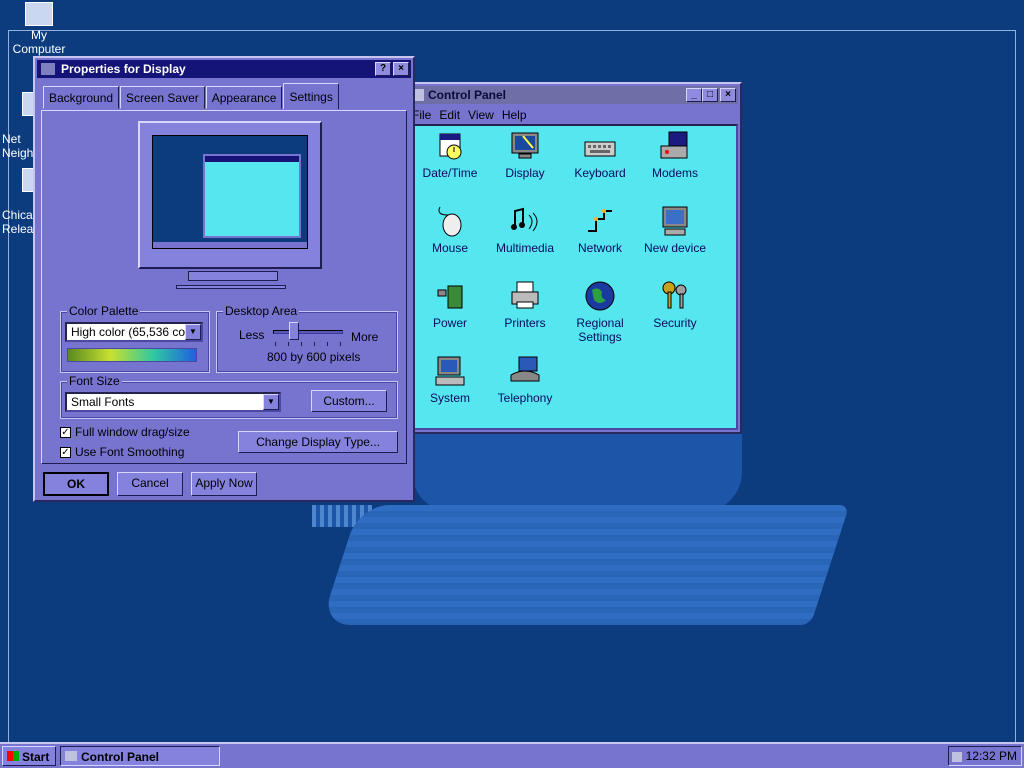  I want to click on desktop-icon-chicago-release: Chica Release, so click(26, 202).